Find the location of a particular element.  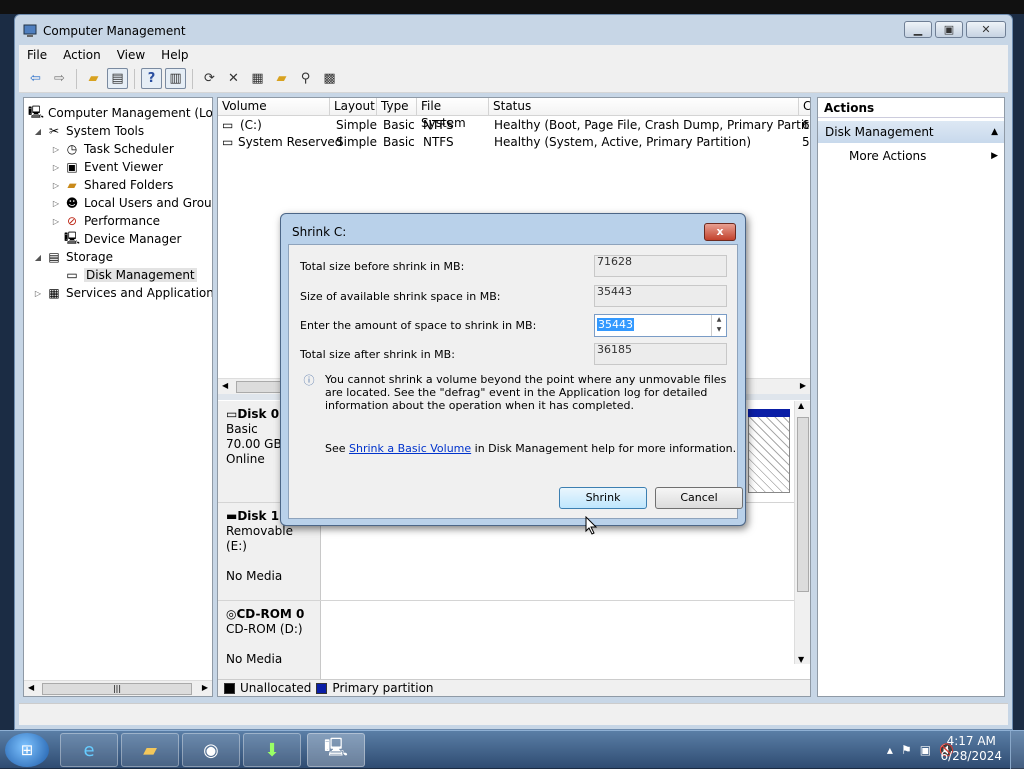

properties-button: ▦ is located at coordinates (257, 78).